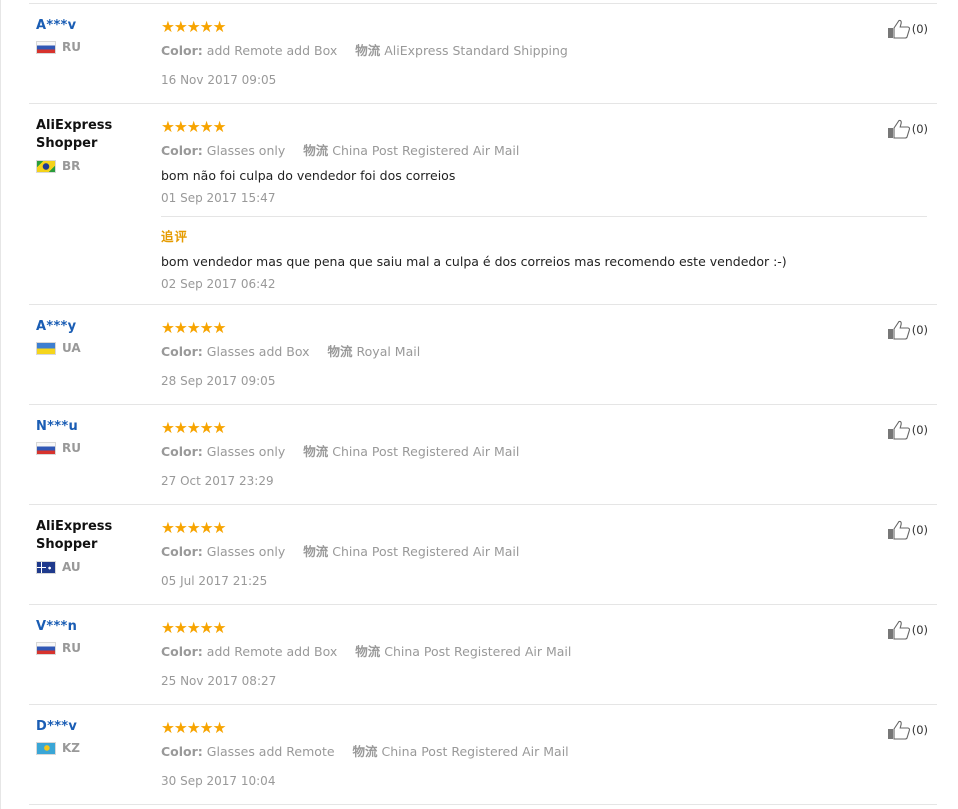 This screenshot has width=958, height=809. What do you see at coordinates (91, 145) in the screenshot?
I see `reviewer-info: AliExpress Shopper BR` at bounding box center [91, 145].